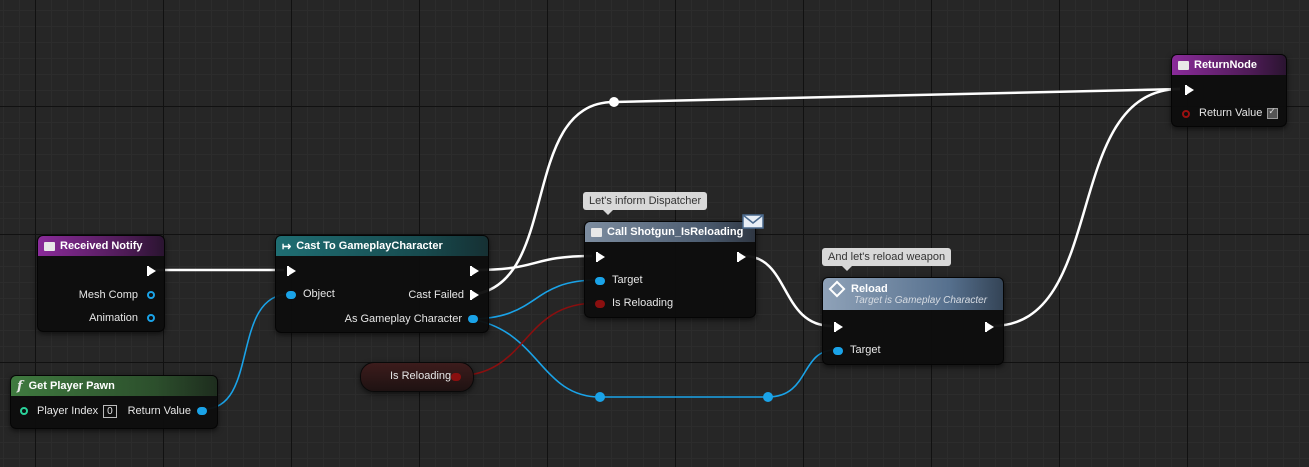  I want to click on exec-wire-cast-to-call, so click(534, 263).